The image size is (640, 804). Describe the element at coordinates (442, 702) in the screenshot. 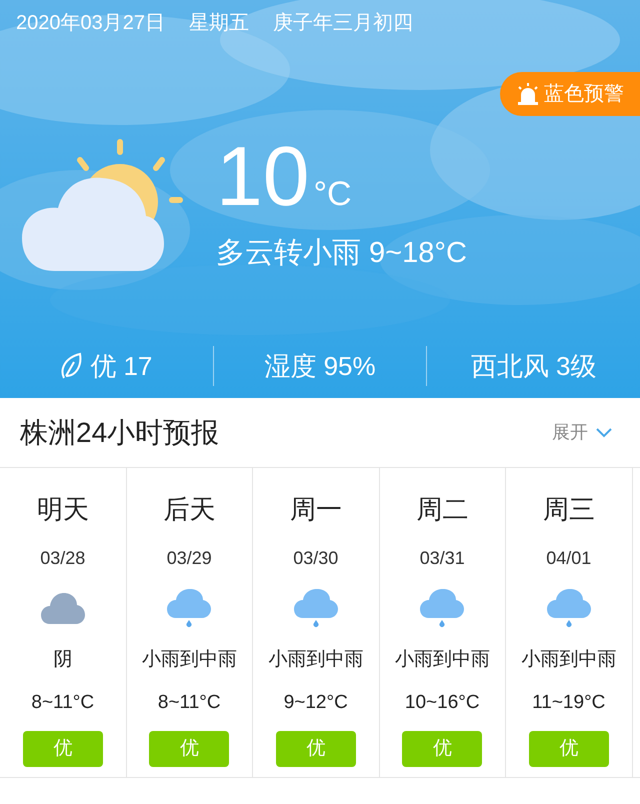

I see `temperature-range-text: 10~16°C` at that location.